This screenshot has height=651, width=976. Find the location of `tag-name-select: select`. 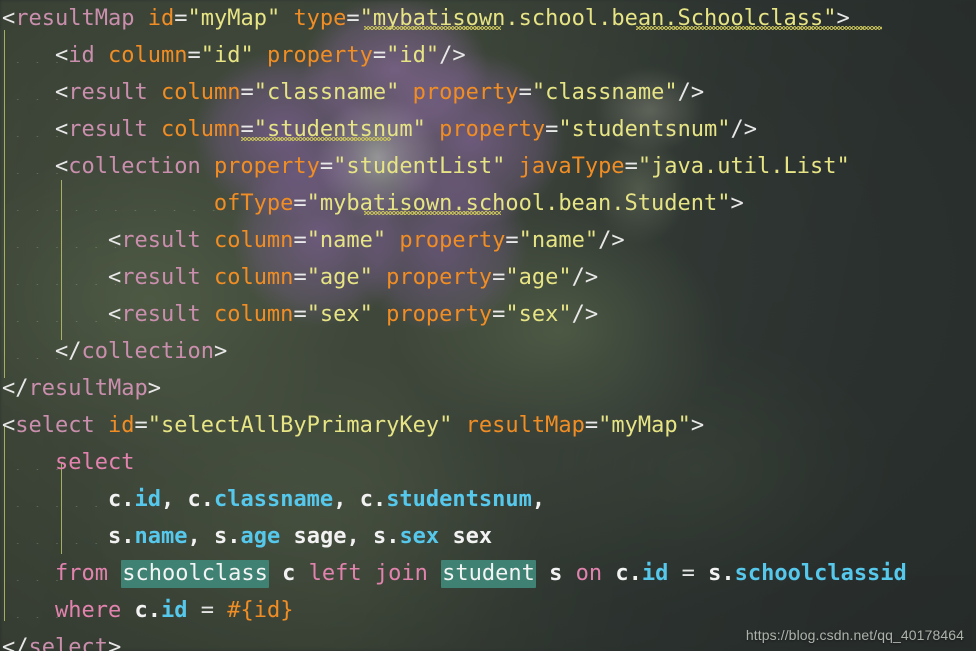

tag-name-select: select is located at coordinates (55, 425).